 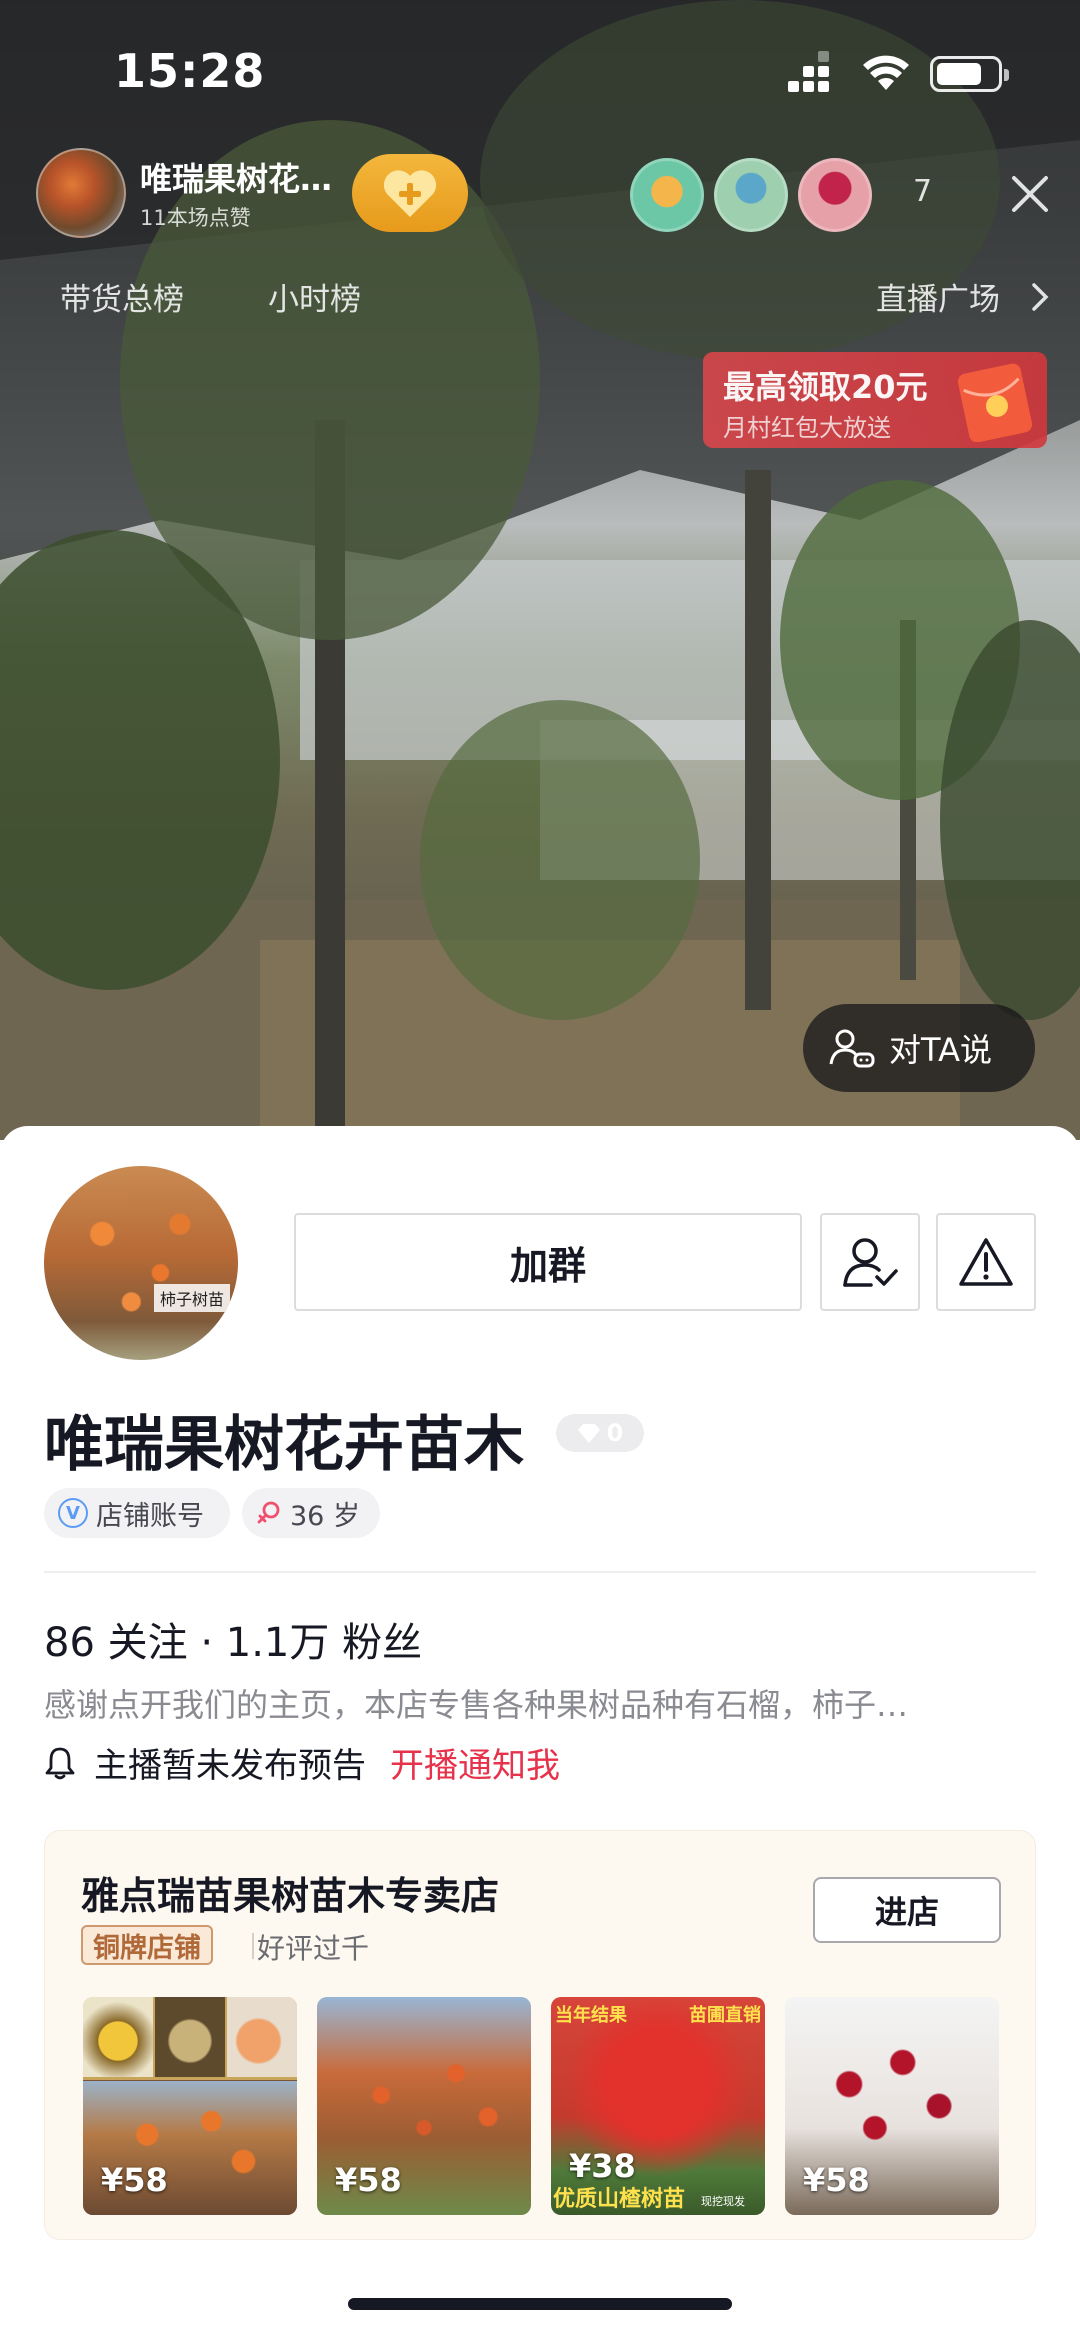 I want to click on host-avatar, so click(x=81, y=193).